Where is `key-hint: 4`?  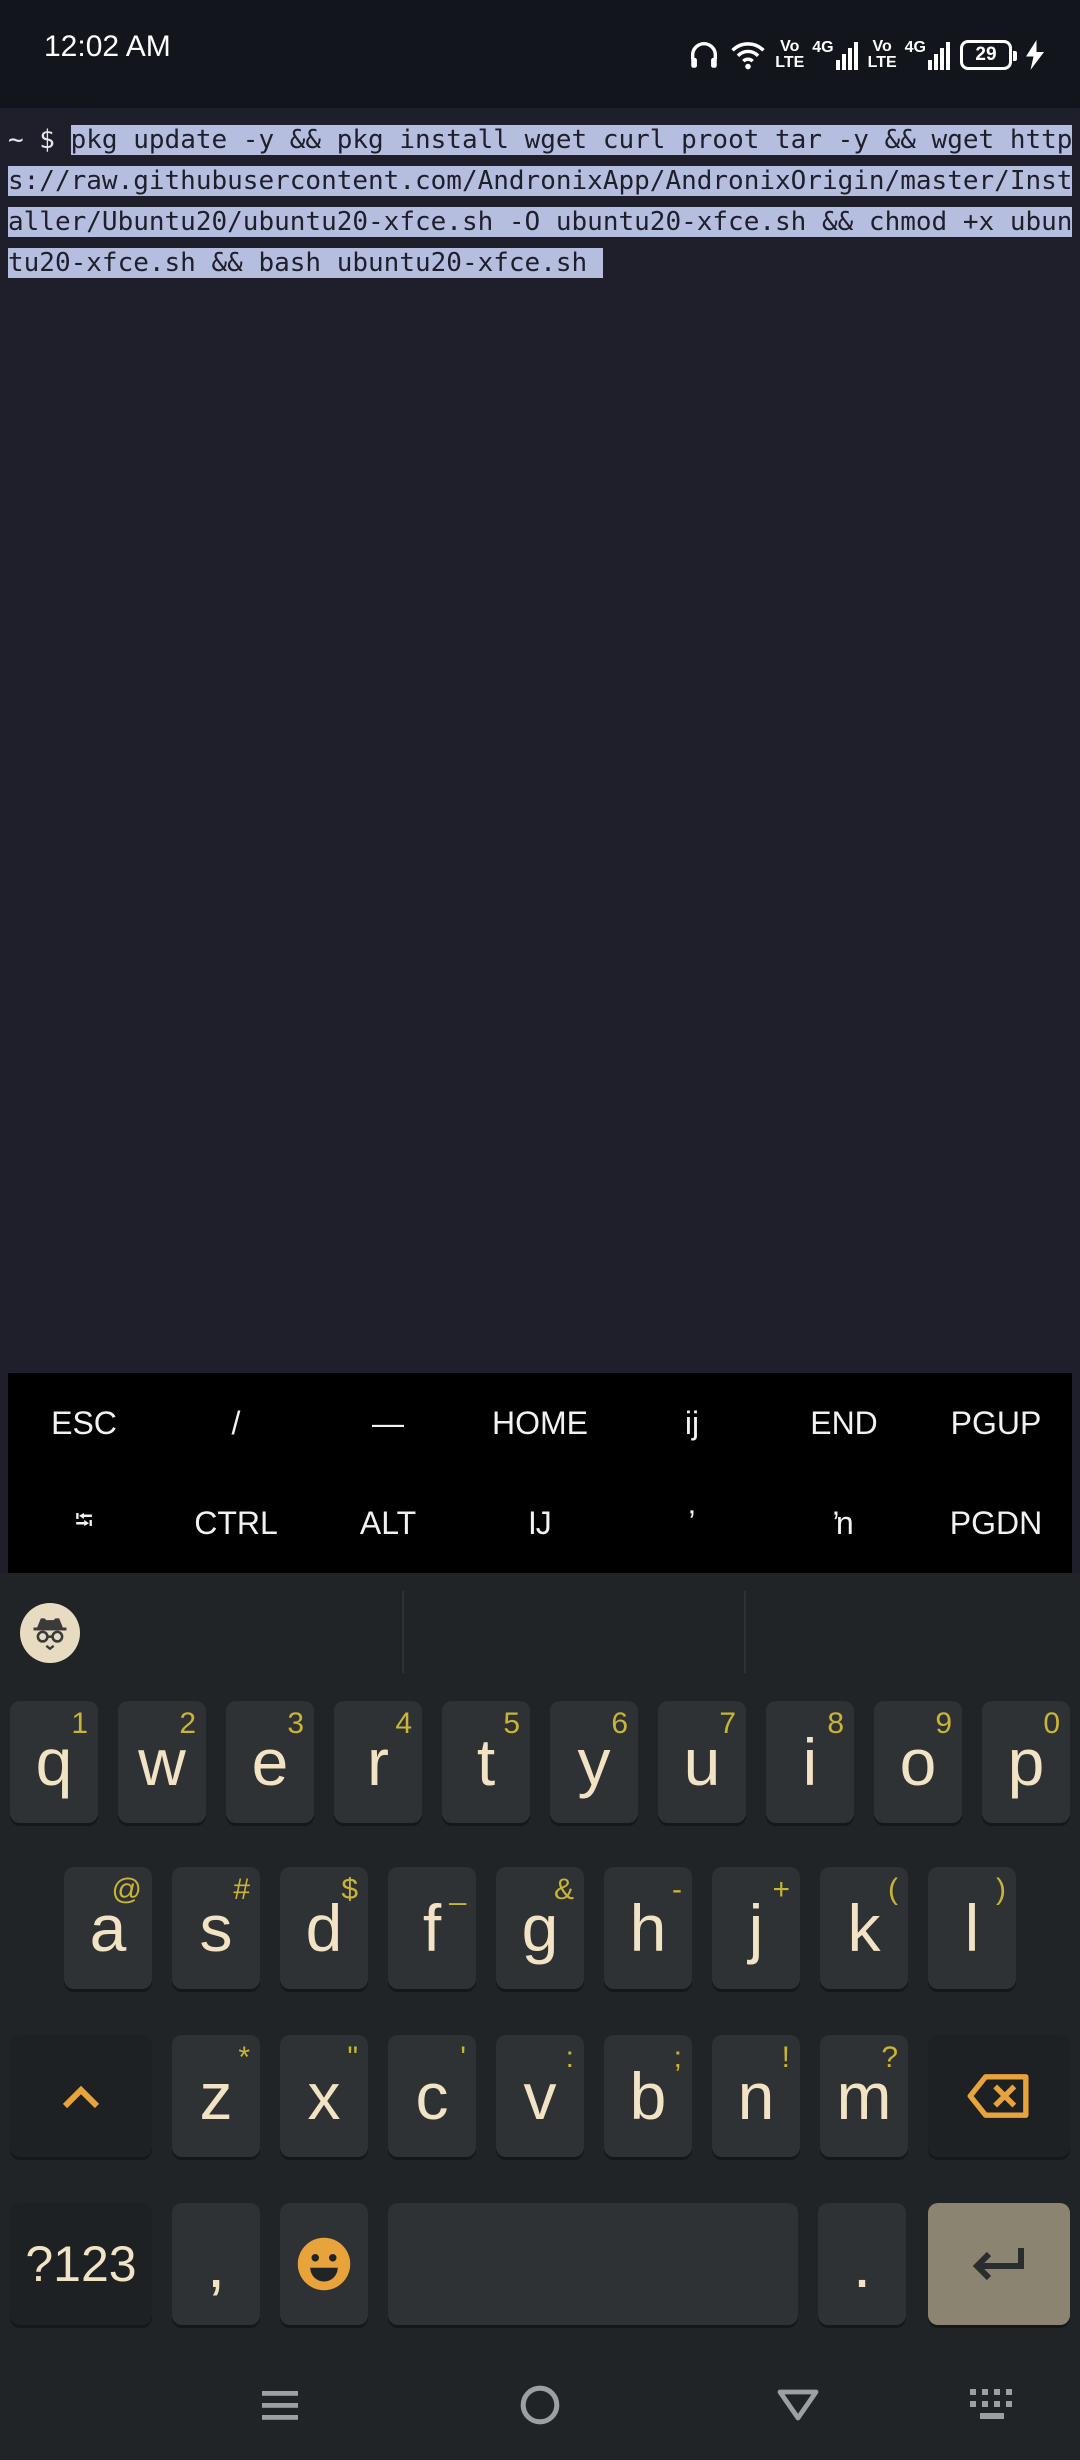
key-hint: 4 is located at coordinates (403, 1723).